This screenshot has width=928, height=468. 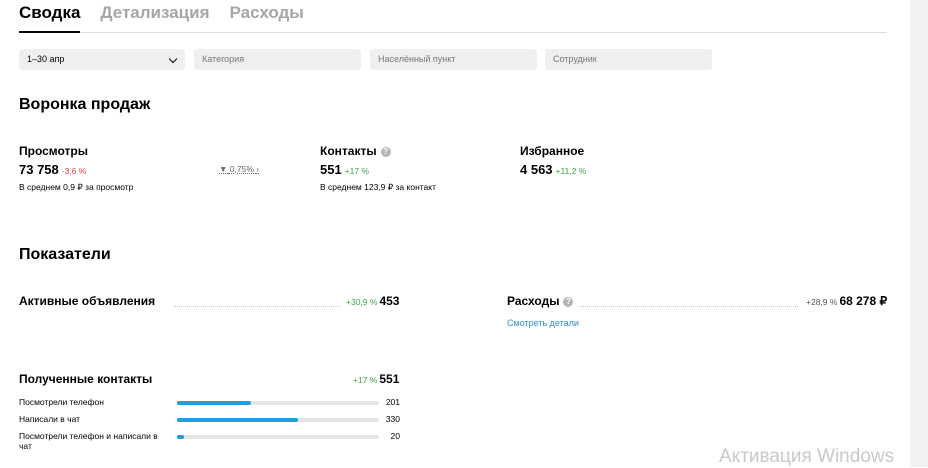 I want to click on city-select: Населённый пункт, so click(x=453, y=59).